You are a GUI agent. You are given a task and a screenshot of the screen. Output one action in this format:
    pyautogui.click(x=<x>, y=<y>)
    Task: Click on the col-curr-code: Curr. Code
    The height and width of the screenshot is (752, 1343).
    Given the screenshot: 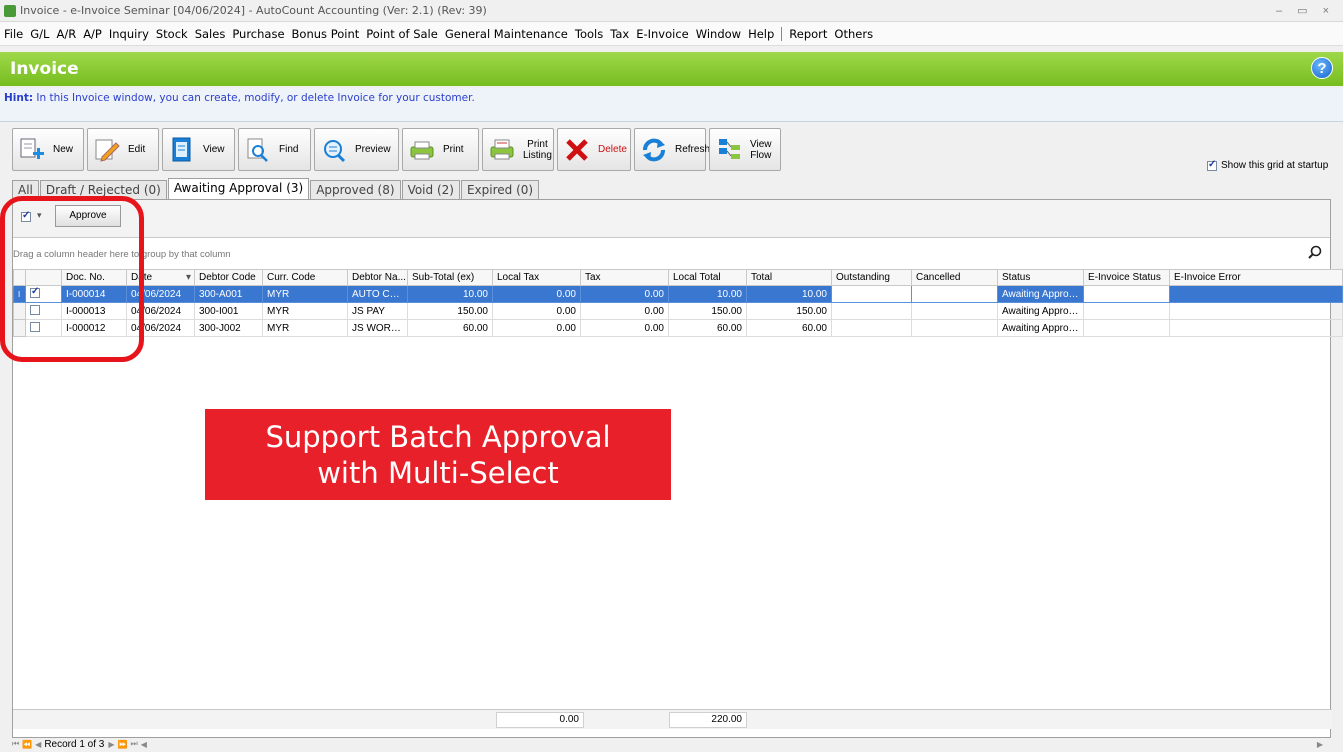 What is the action you would take?
    pyautogui.click(x=305, y=277)
    